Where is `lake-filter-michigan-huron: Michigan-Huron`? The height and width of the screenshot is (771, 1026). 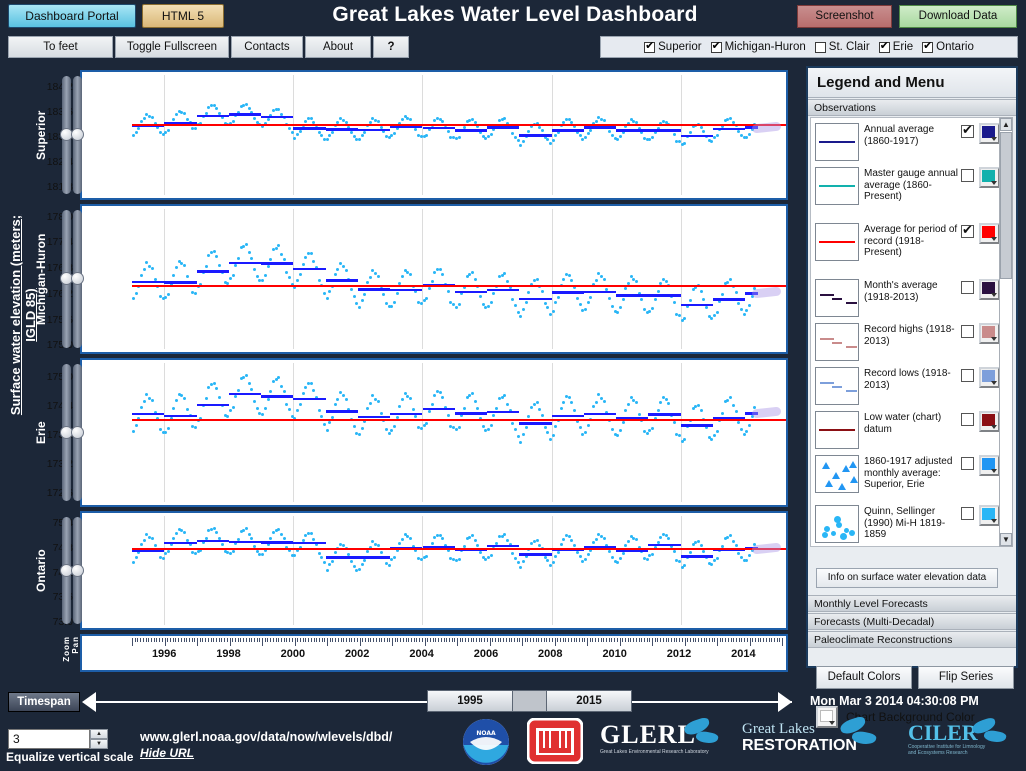
lake-filter-michigan-huron: Michigan-Huron is located at coordinates (758, 46).